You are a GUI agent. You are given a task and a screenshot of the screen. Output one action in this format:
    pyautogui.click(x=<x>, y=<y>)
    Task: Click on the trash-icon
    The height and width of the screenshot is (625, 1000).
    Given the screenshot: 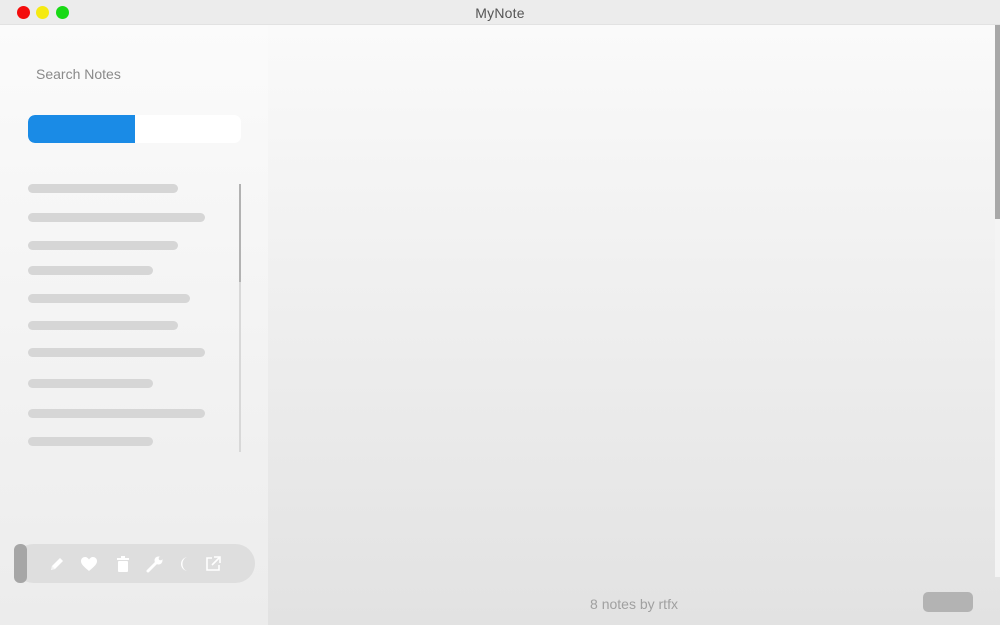 What is the action you would take?
    pyautogui.click(x=123, y=564)
    